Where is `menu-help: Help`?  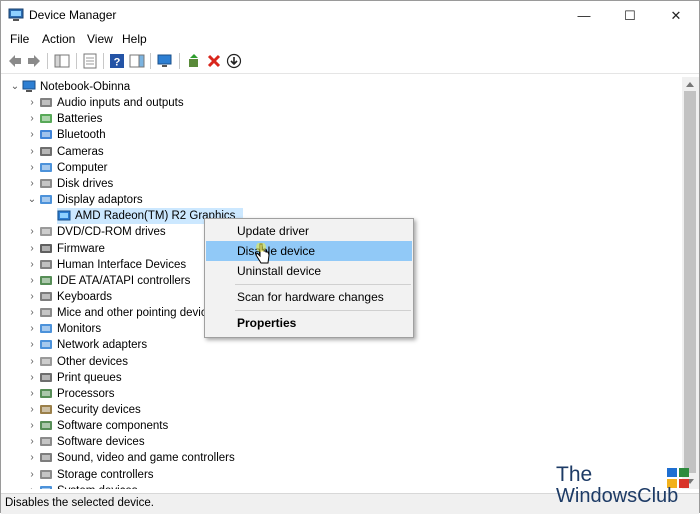 menu-help: Help is located at coordinates (134, 39).